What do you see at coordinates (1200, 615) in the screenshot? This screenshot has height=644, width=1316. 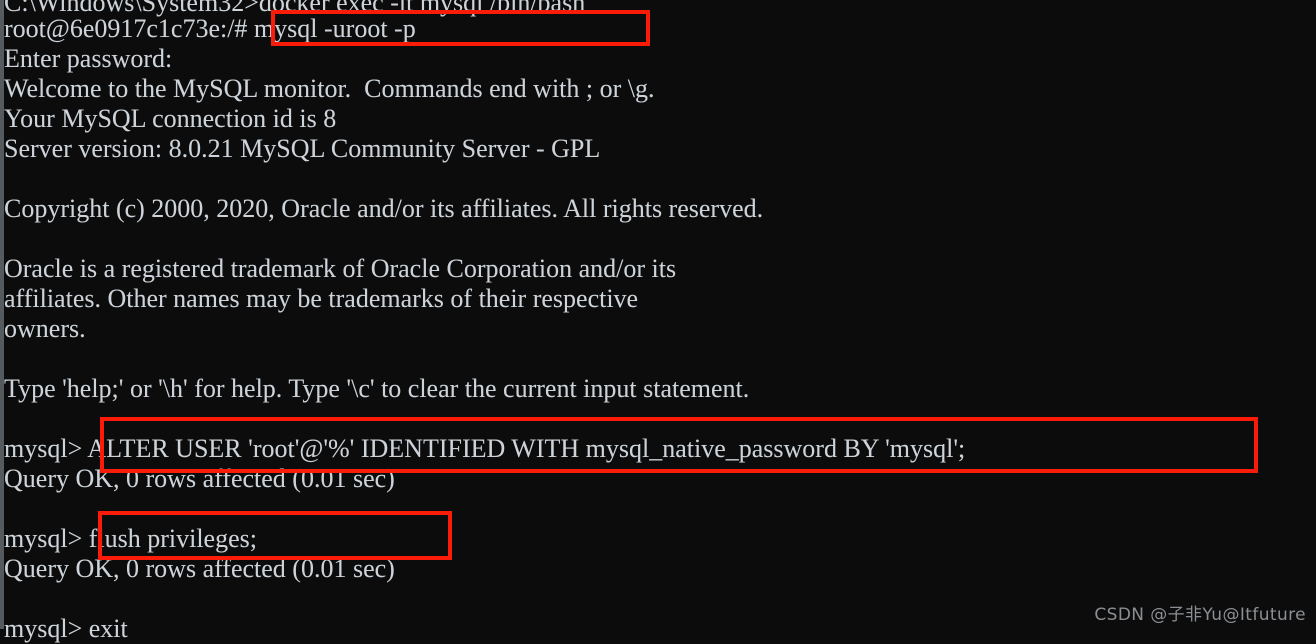 I see `csdn-watermark: CSDN @子非Yu@Itfuture` at bounding box center [1200, 615].